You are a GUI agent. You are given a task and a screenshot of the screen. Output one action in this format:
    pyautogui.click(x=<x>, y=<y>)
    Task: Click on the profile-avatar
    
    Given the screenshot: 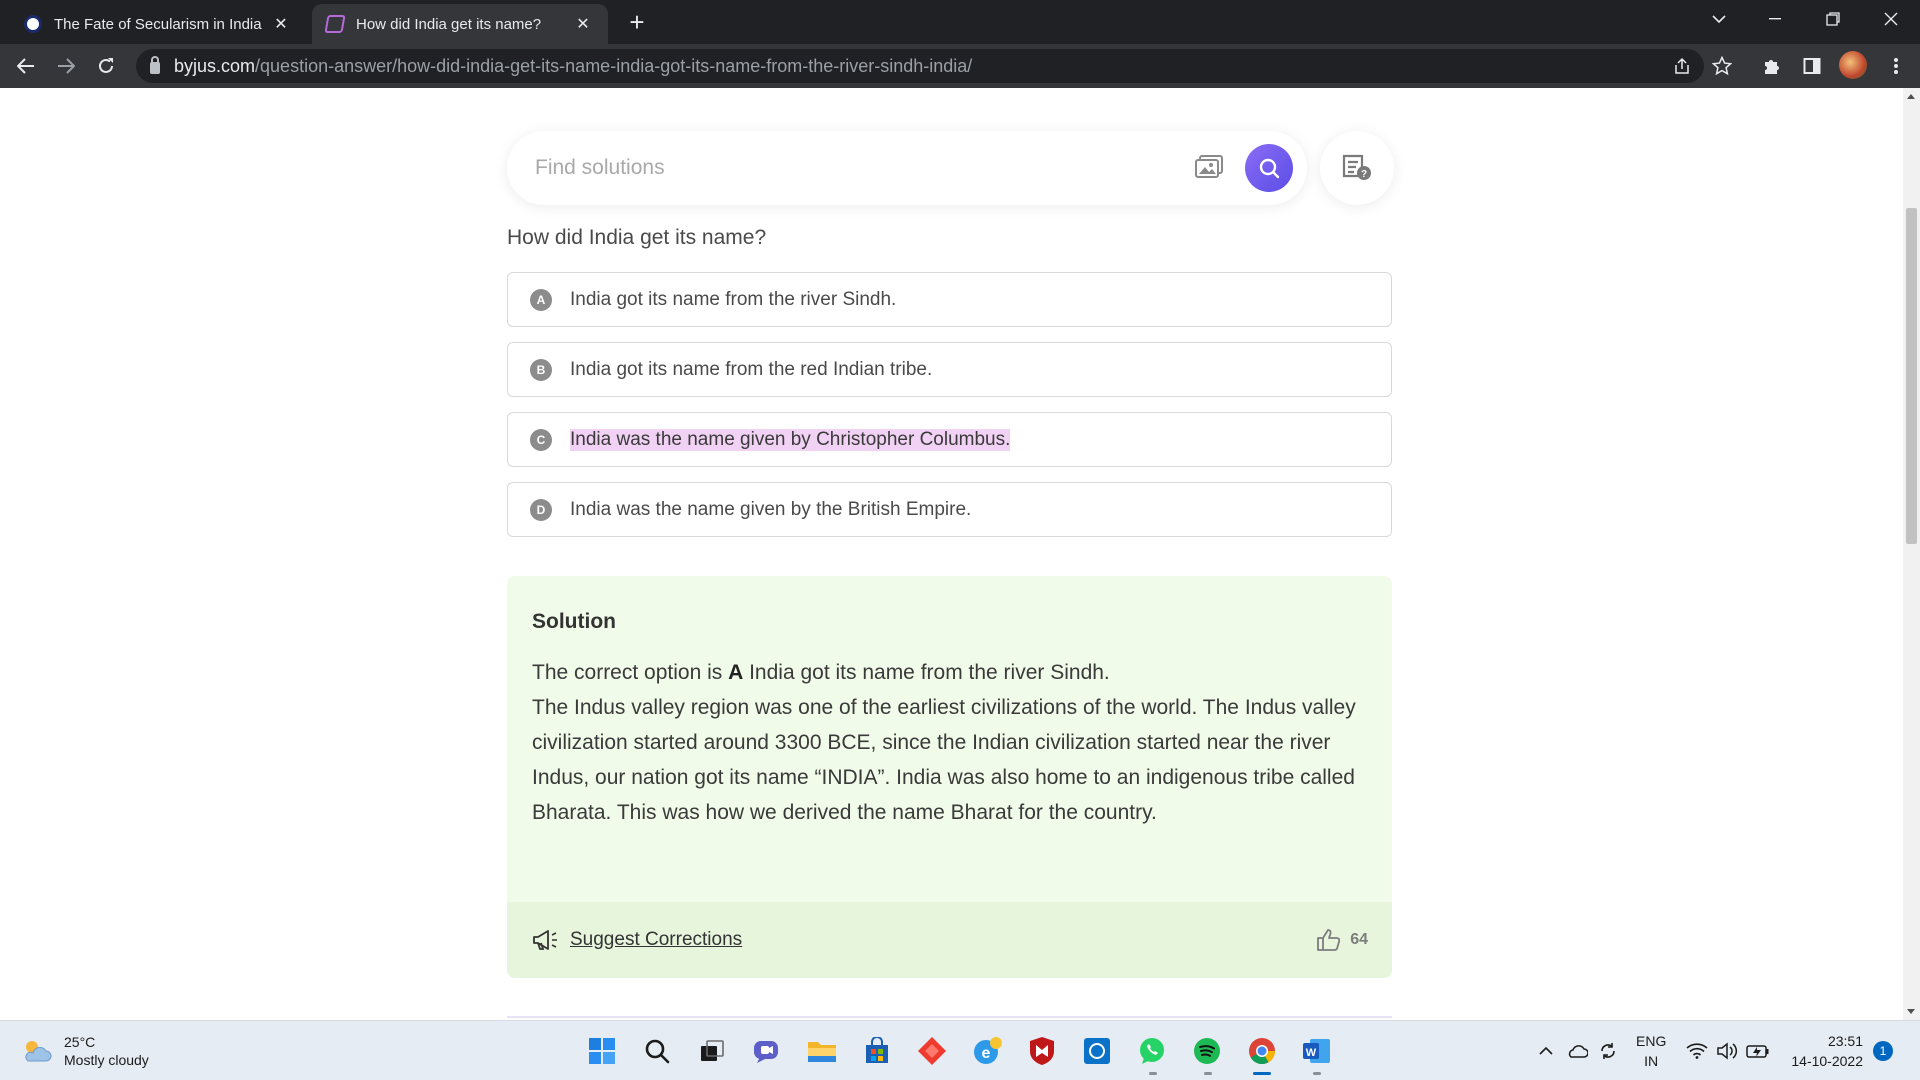 What is the action you would take?
    pyautogui.click(x=1853, y=65)
    